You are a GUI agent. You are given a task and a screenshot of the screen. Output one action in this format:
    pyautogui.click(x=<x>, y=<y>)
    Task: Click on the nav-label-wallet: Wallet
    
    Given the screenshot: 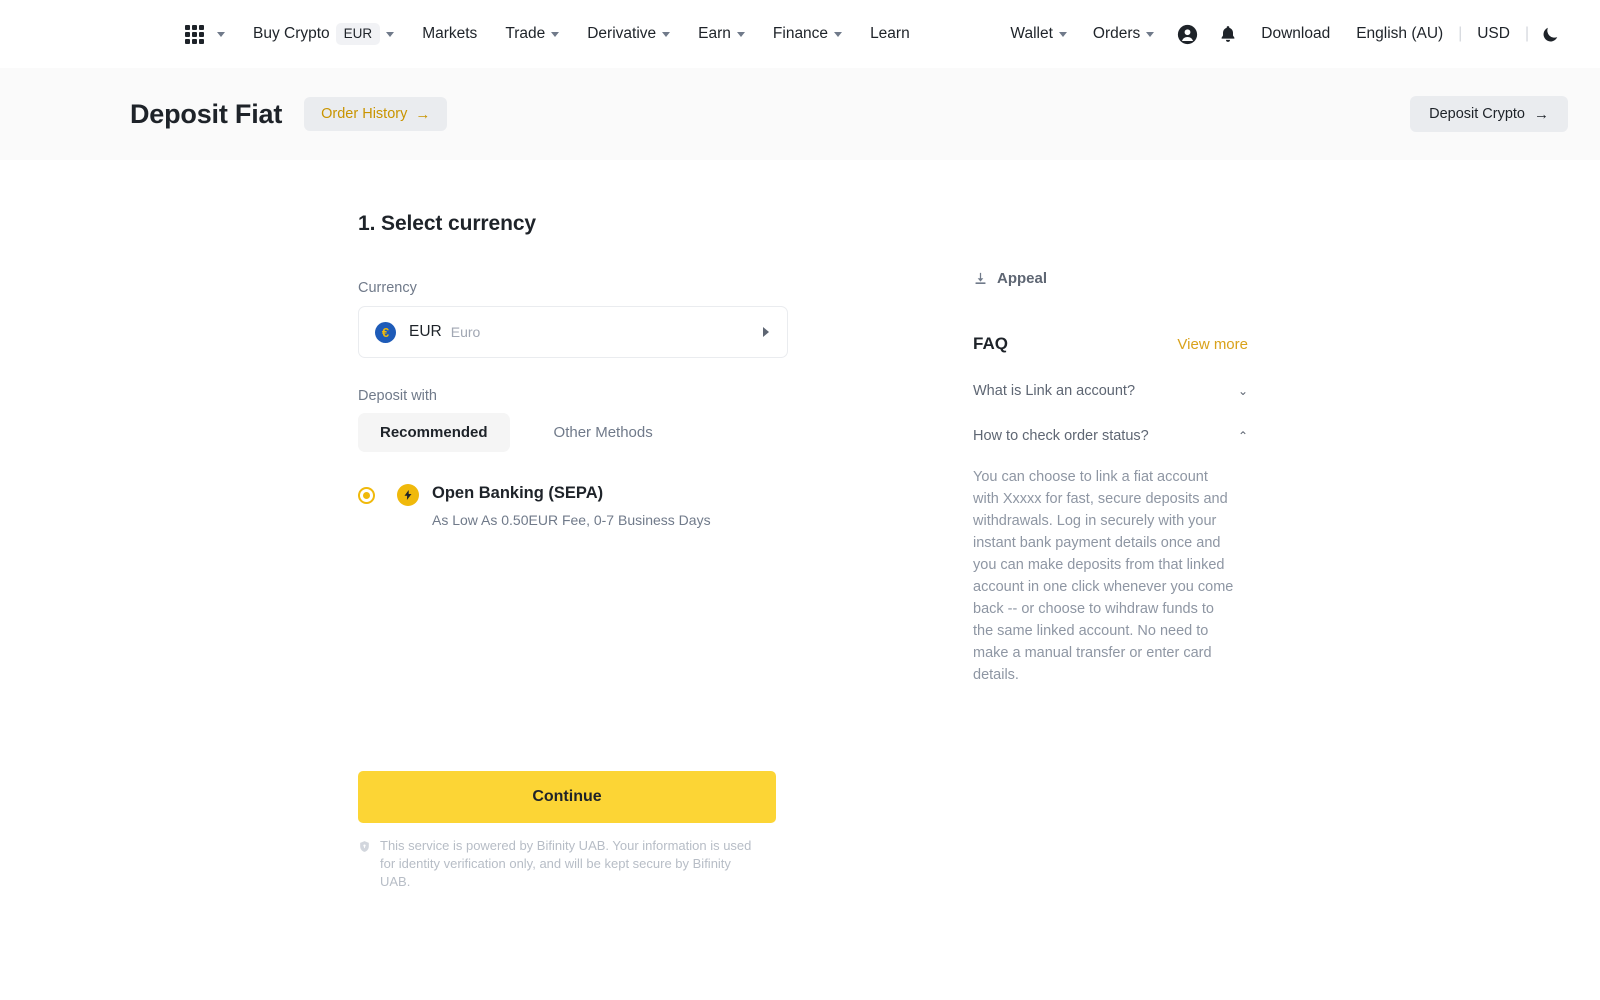 What is the action you would take?
    pyautogui.click(x=1031, y=33)
    